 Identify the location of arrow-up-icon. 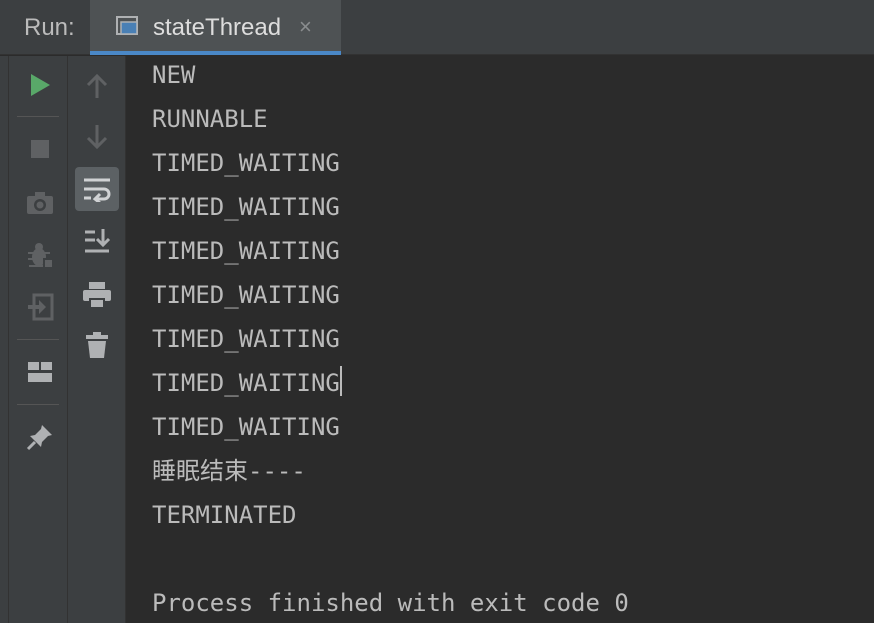
(97, 85).